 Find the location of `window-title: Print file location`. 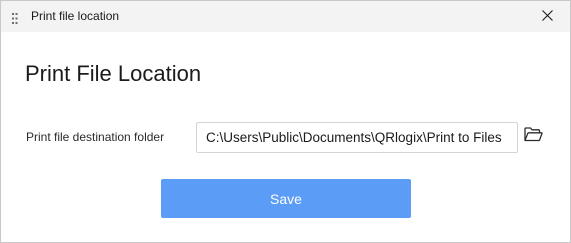

window-title: Print file location is located at coordinates (75, 16).